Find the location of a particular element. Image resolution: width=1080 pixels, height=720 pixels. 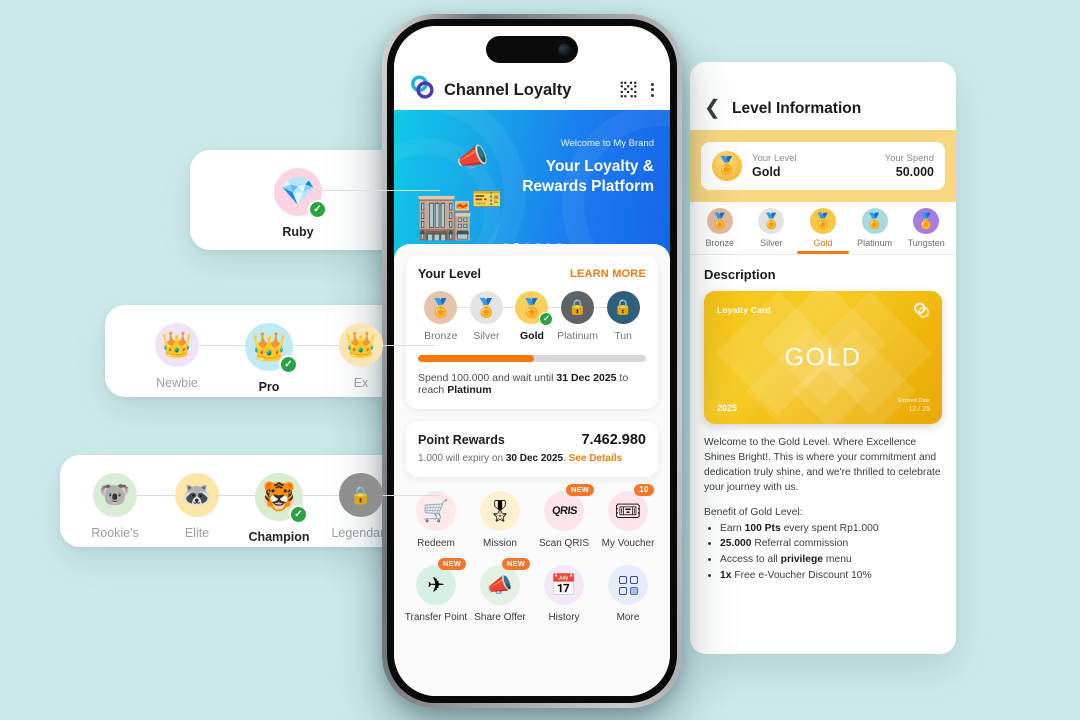

grid-more-icon is located at coordinates (628, 585).